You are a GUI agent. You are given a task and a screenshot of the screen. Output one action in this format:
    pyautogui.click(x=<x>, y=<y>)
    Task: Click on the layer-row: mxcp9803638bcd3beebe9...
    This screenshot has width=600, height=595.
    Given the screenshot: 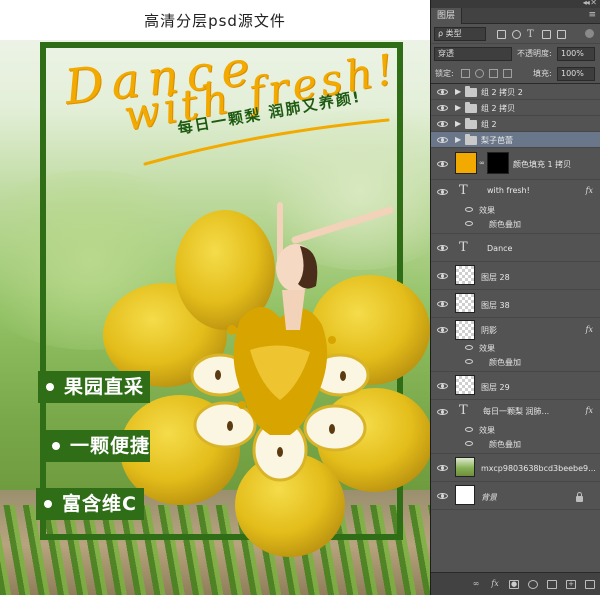 What is the action you would take?
    pyautogui.click(x=515, y=468)
    